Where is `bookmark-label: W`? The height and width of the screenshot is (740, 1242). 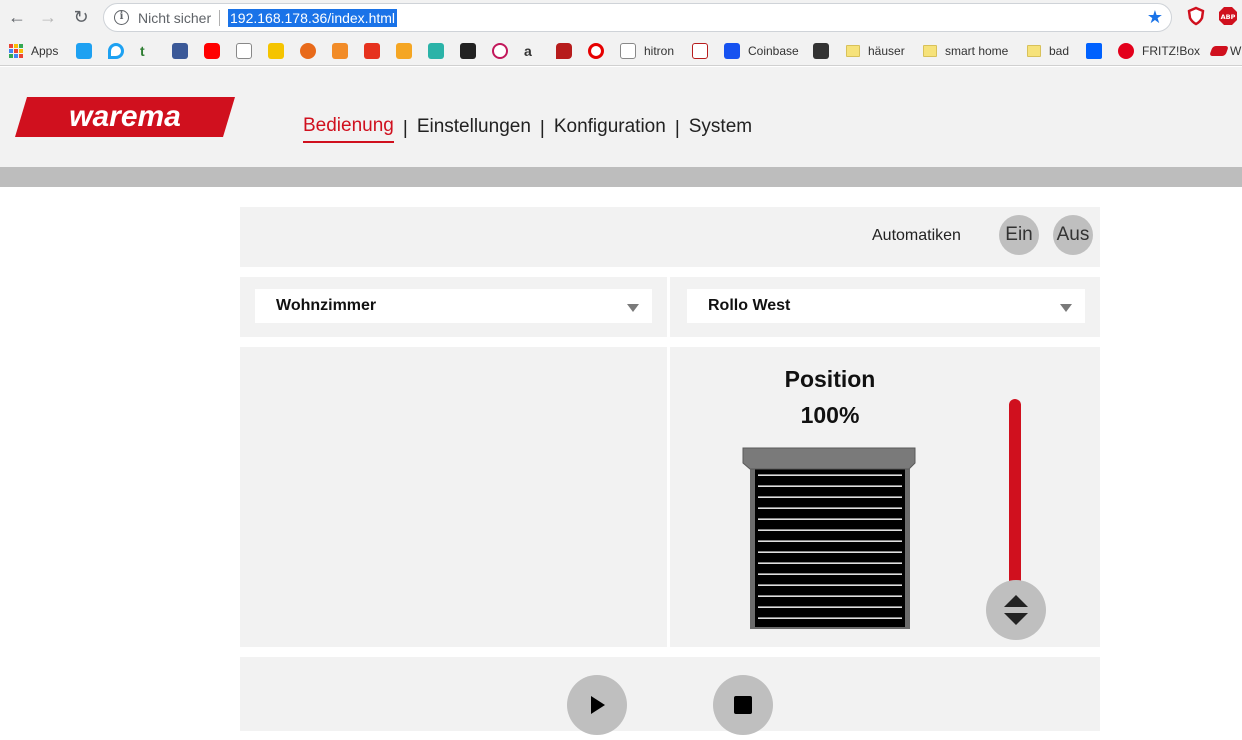
bookmark-label: W is located at coordinates (1236, 51).